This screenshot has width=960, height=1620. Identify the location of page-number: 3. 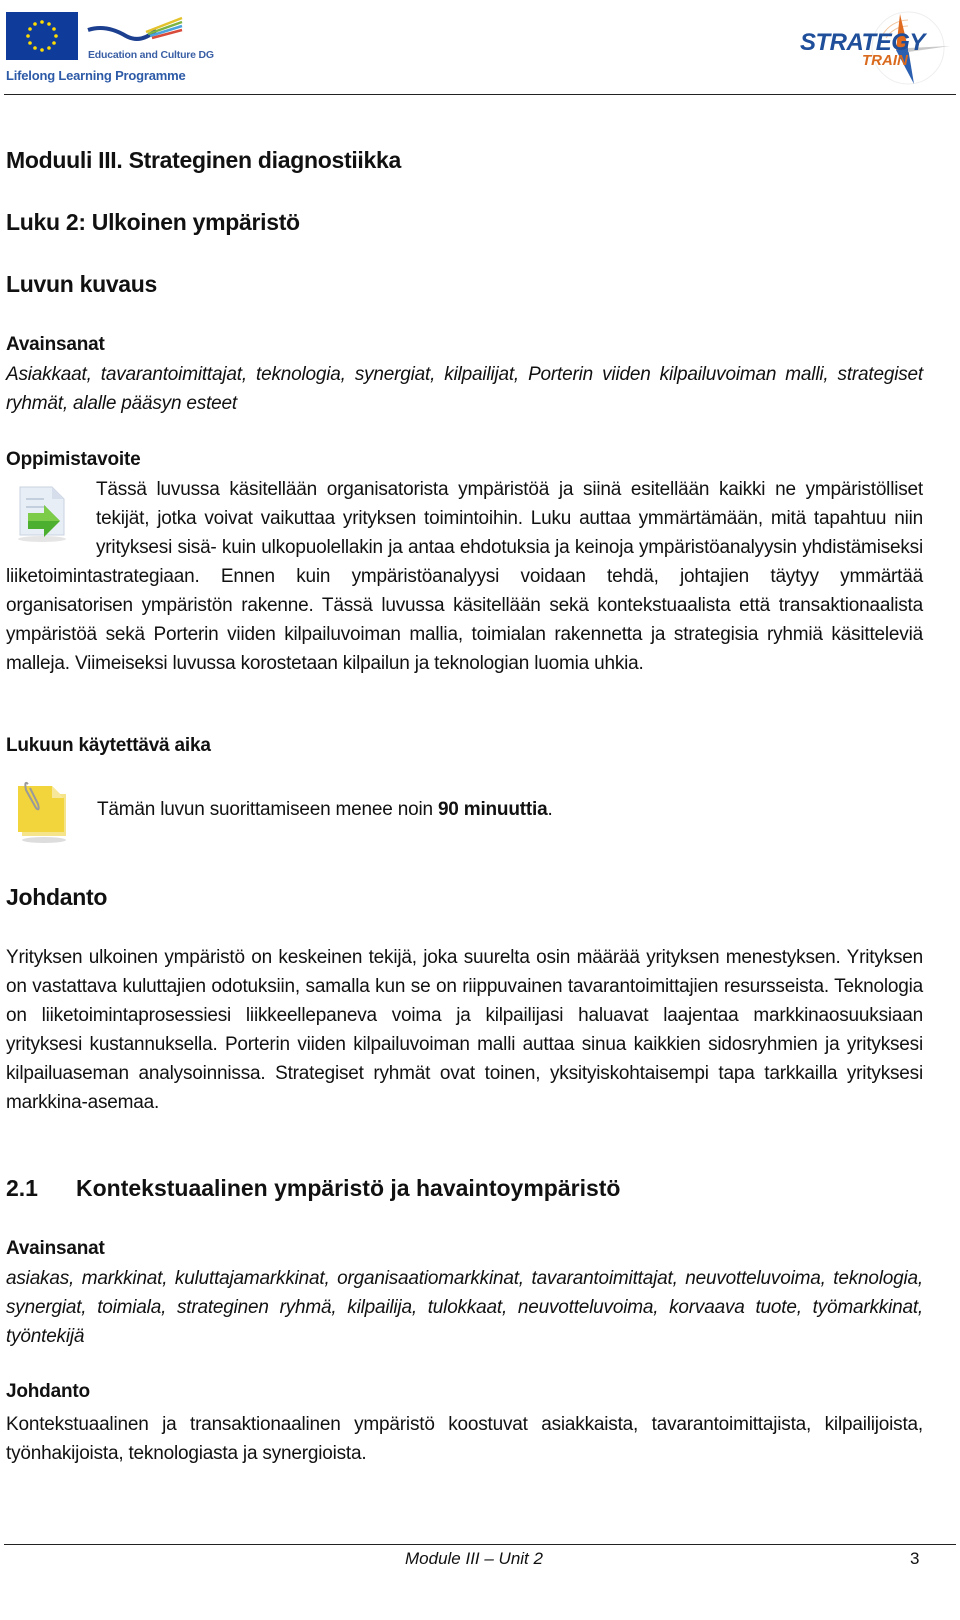
(915, 1558).